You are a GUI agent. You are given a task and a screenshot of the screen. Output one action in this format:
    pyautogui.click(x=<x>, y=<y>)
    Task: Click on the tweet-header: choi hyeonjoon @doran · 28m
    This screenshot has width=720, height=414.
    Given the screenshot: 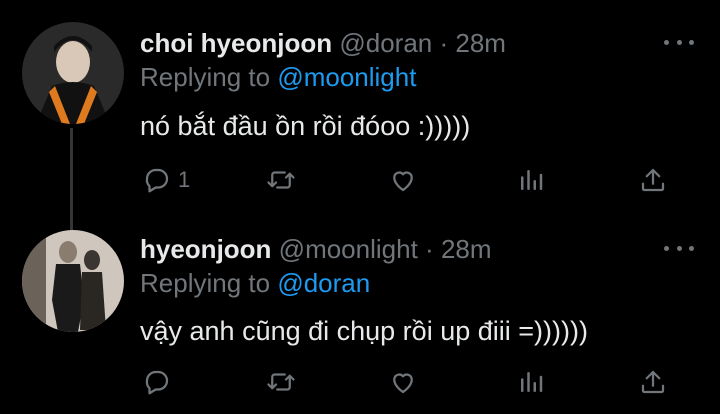 What is the action you would take?
    pyautogui.click(x=323, y=43)
    